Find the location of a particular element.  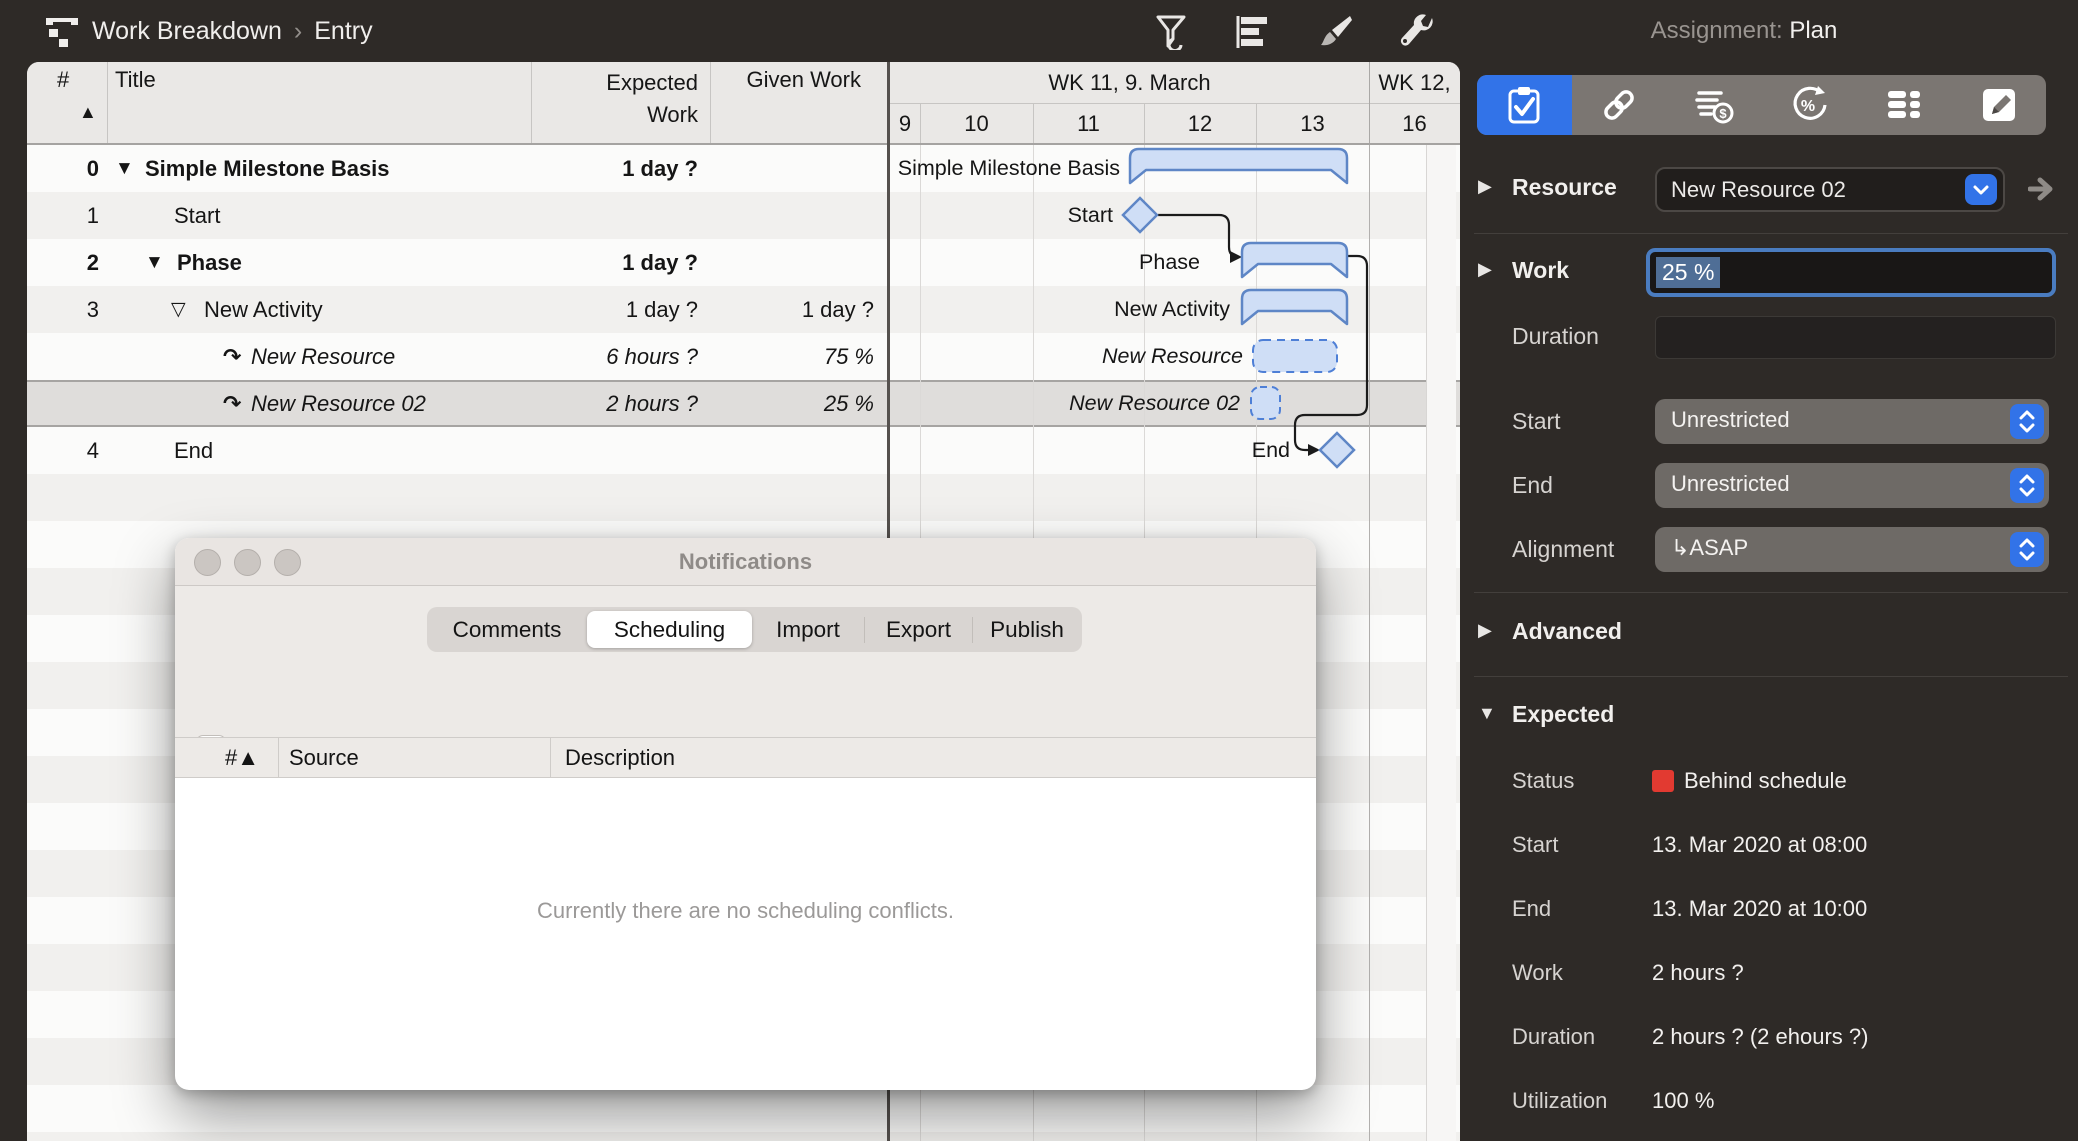

column-header-given-work: Given Work is located at coordinates (785, 80).